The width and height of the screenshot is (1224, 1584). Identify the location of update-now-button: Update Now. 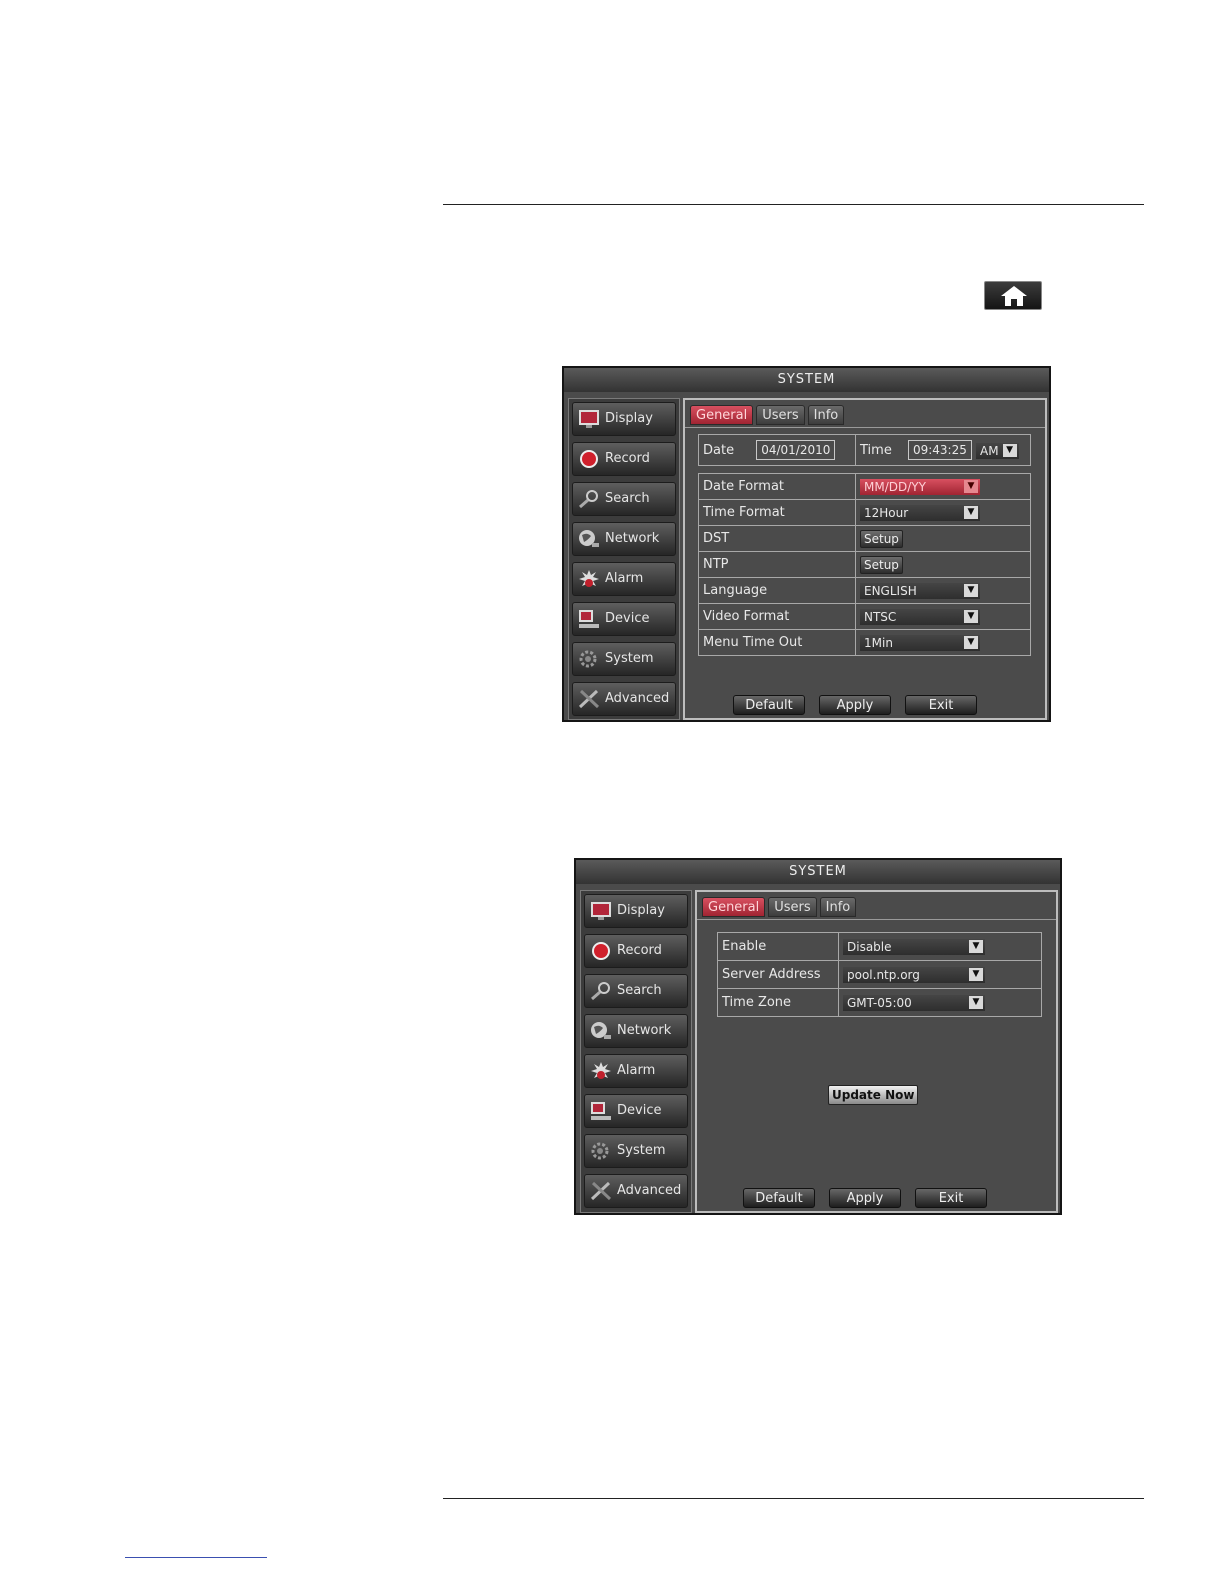
(873, 1095).